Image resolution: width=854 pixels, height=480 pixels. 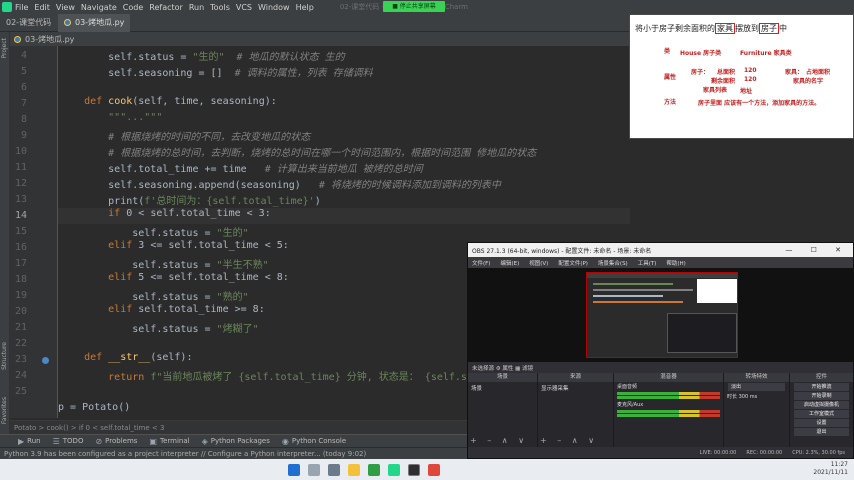 What do you see at coordinates (573, 263) in the screenshot?
I see `obs-menu-profile: 配置文件(P)` at bounding box center [573, 263].